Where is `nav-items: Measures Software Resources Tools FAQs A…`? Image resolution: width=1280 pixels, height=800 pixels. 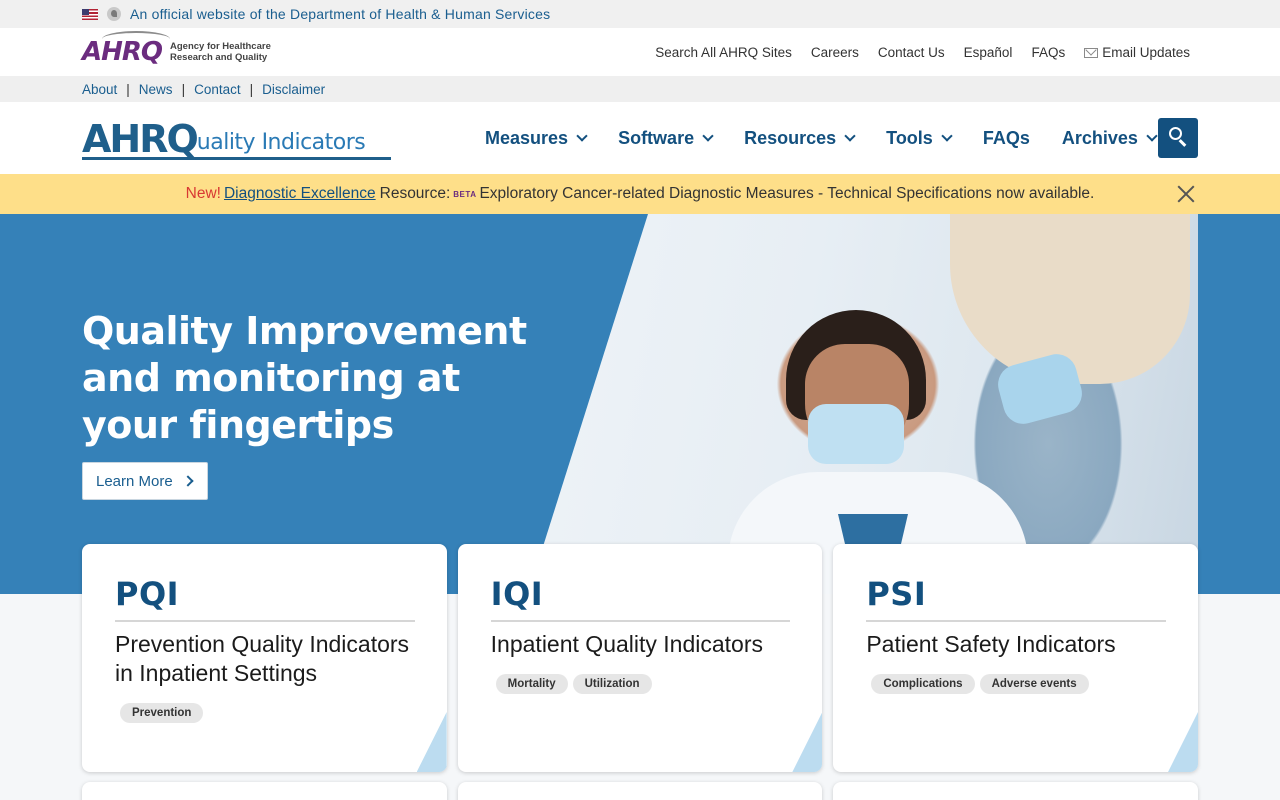 nav-items: Measures Software Resources Tools FAQs A… is located at coordinates (836, 138).